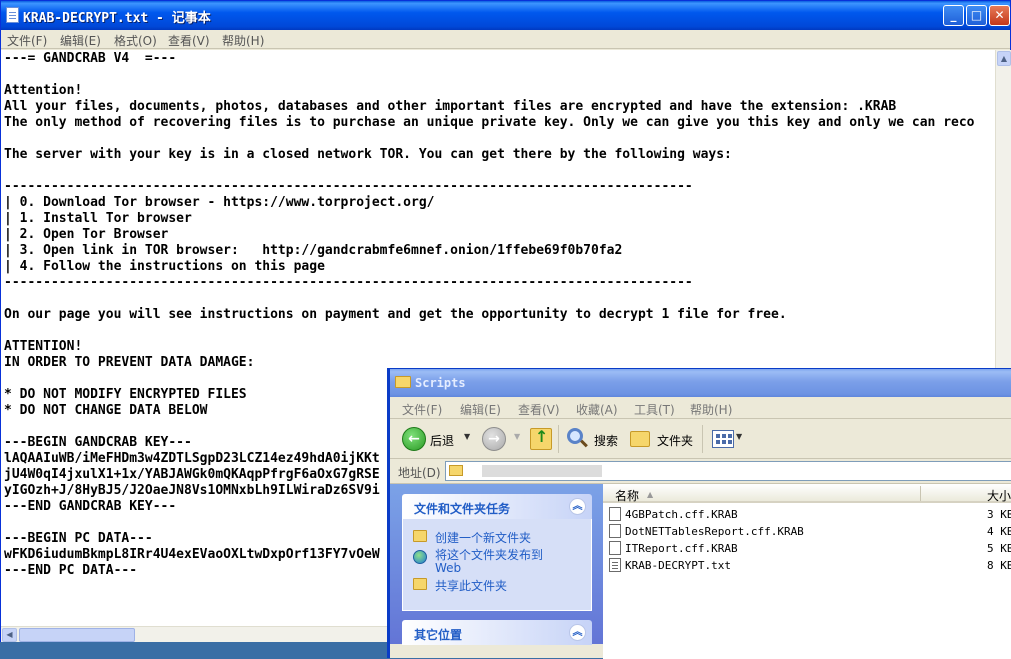 The width and height of the screenshot is (1011, 659). What do you see at coordinates (505, 15) in the screenshot?
I see `notepad-title-bar: KRAB-DECRYPT.txt - 记事本 _ □ ✕` at bounding box center [505, 15].